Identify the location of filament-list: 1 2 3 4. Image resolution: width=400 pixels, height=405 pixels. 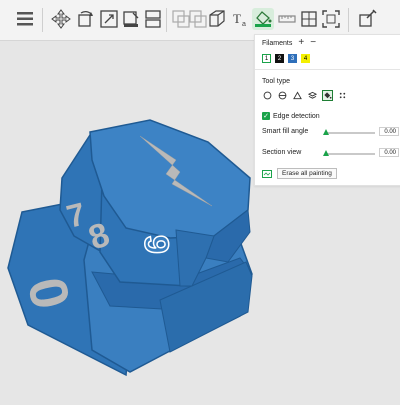
(288, 58).